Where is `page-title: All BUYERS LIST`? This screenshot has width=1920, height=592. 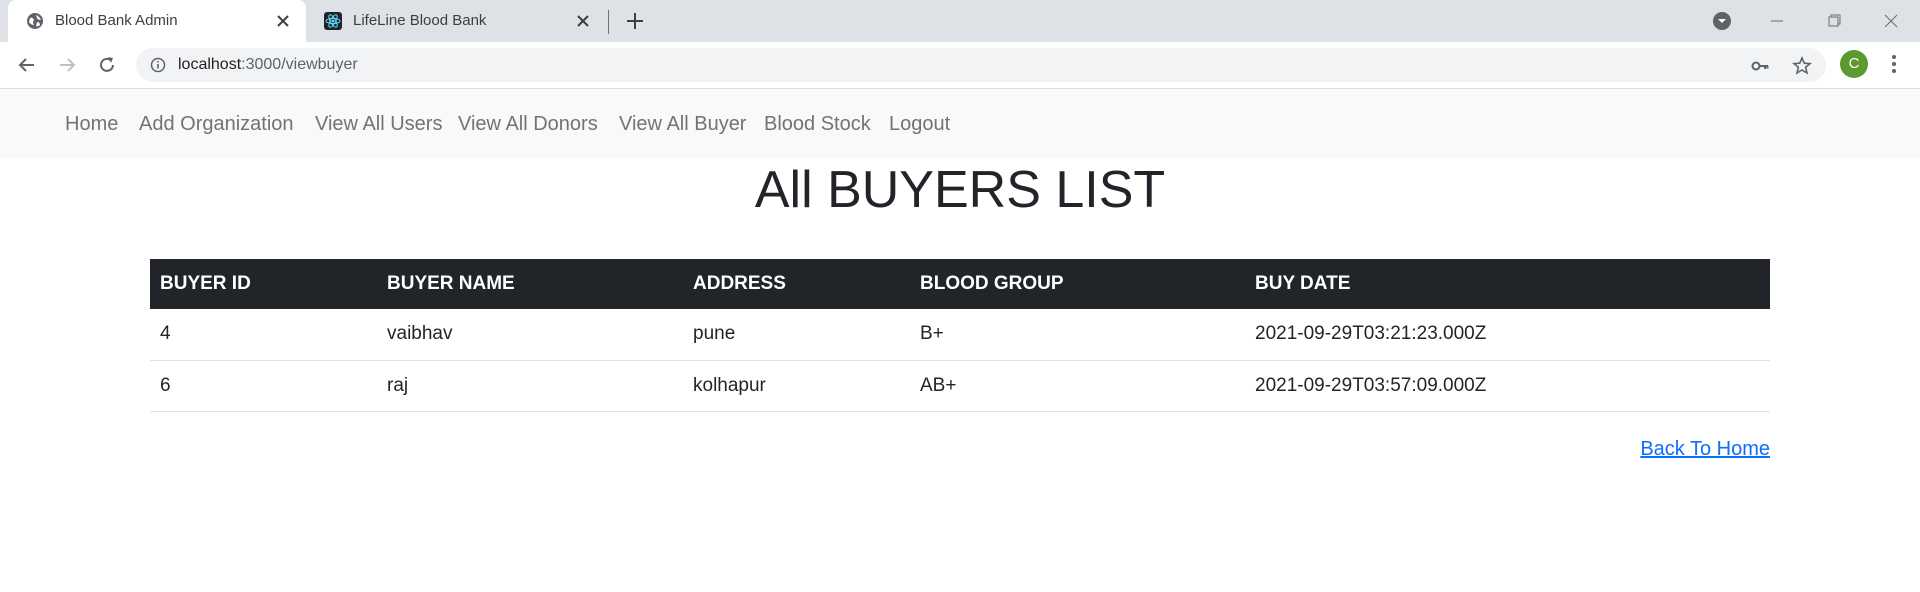
page-title: All BUYERS LIST is located at coordinates (960, 190).